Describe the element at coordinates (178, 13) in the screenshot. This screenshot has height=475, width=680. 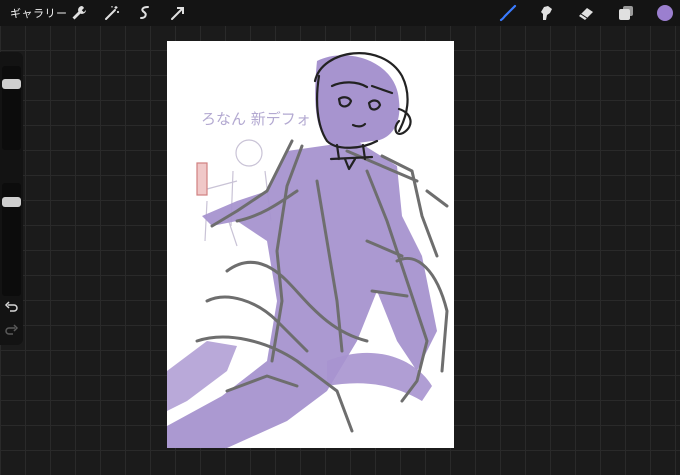
I see `transform-arrow-icon` at that location.